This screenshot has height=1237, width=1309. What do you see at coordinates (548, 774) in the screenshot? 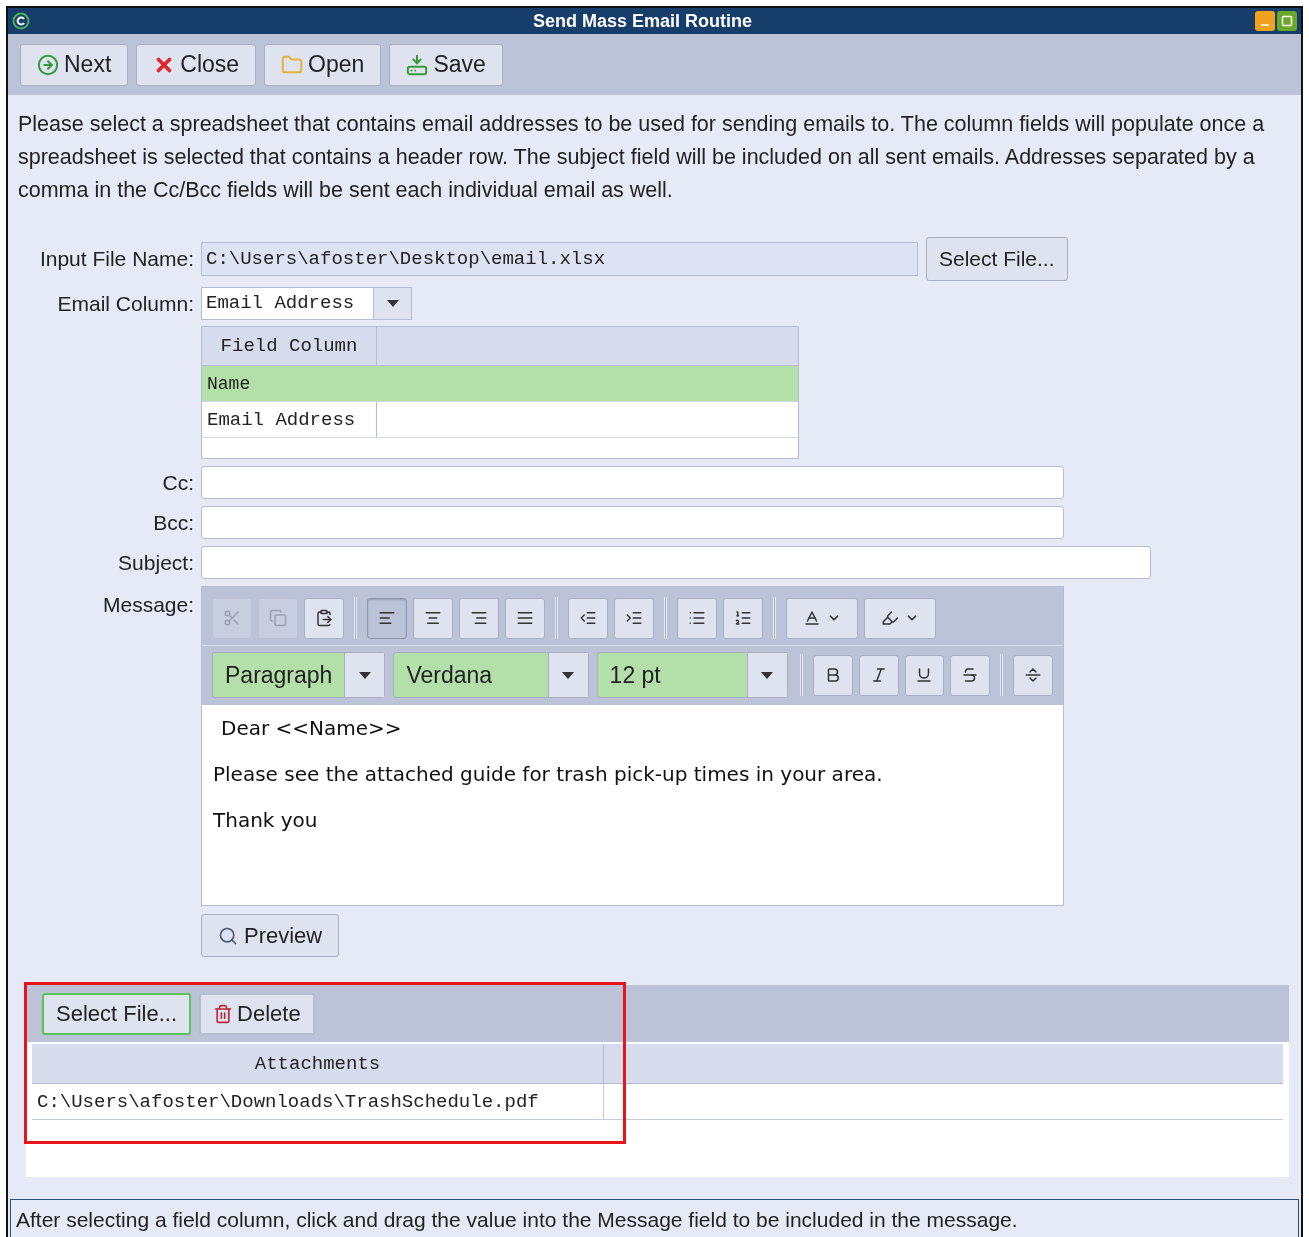
I see `message-paragraph: Please see the attached guide for trash pick-up times in your area.` at bounding box center [548, 774].